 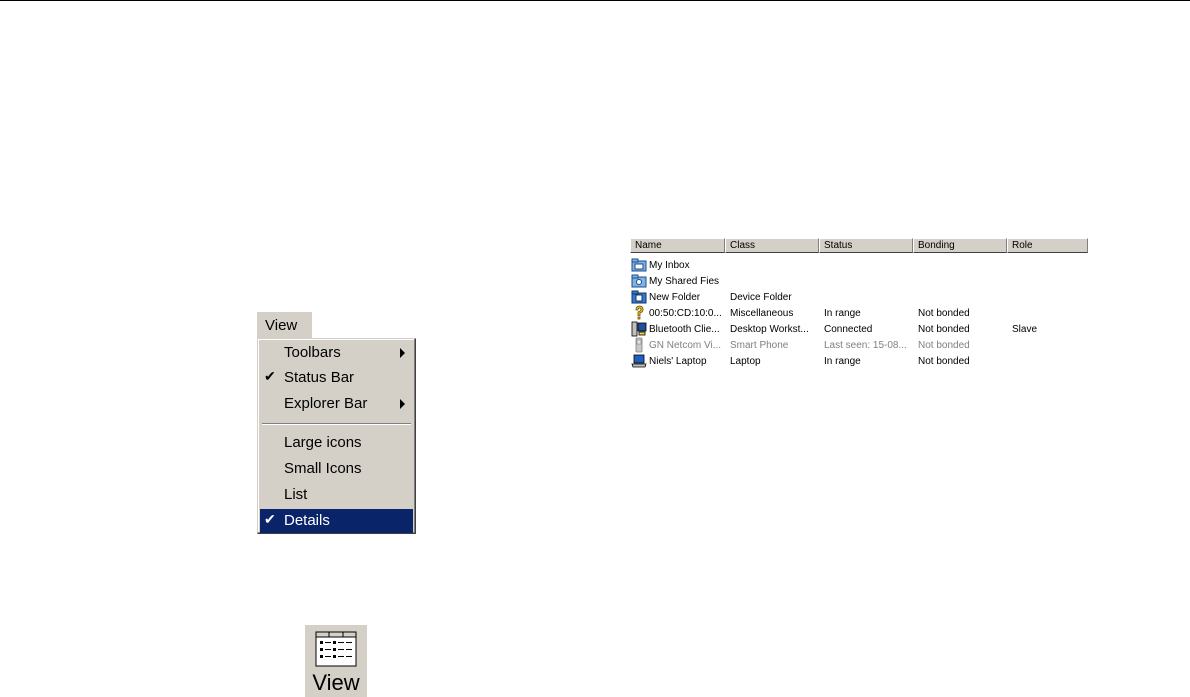 What do you see at coordinates (960, 245) in the screenshot?
I see `column-header-bonding: Bonding` at bounding box center [960, 245].